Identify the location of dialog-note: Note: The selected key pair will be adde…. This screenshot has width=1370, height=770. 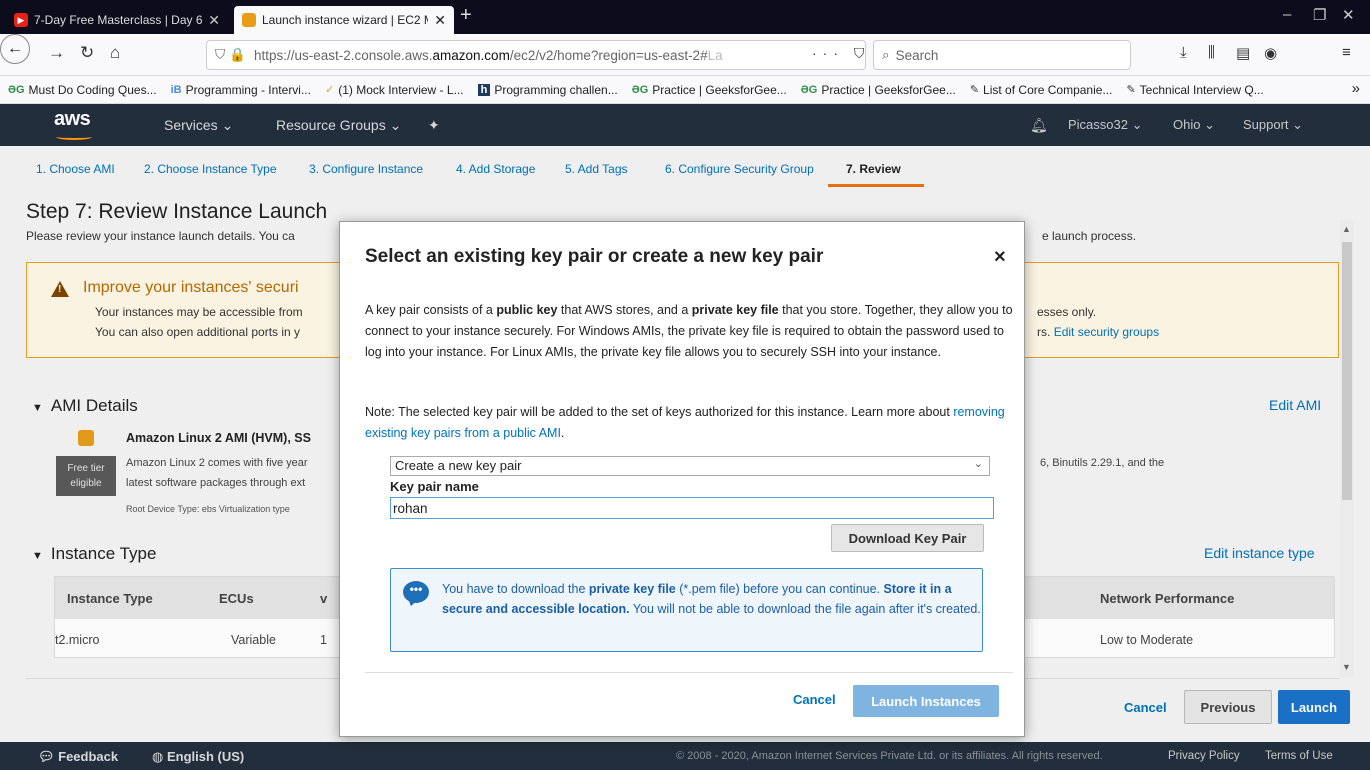
(685, 422).